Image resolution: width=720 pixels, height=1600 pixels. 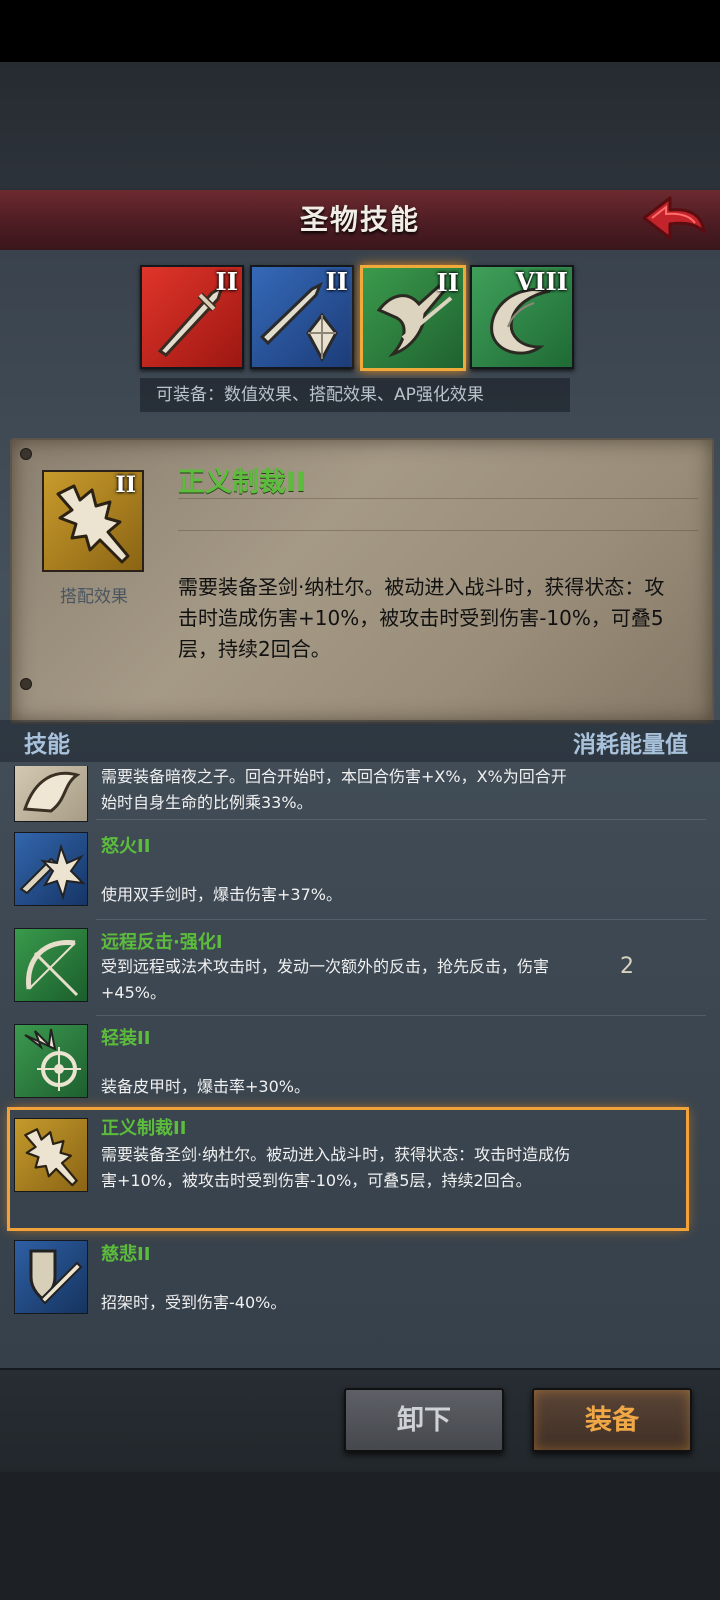 What do you see at coordinates (242, 482) in the screenshot?
I see `detail-skill-name: 正义制裁II` at bounding box center [242, 482].